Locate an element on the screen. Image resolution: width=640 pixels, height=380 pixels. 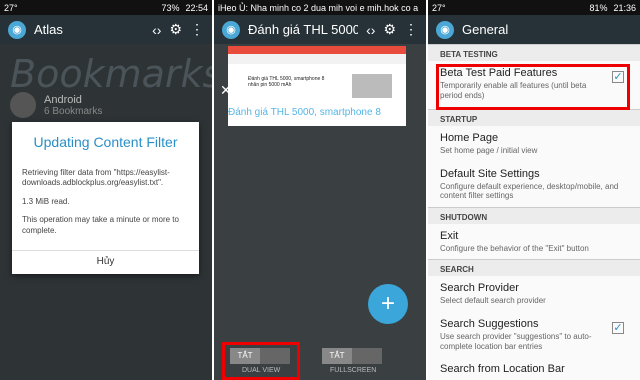
setting-desc: Select default search provider is located at coordinates (493, 301).